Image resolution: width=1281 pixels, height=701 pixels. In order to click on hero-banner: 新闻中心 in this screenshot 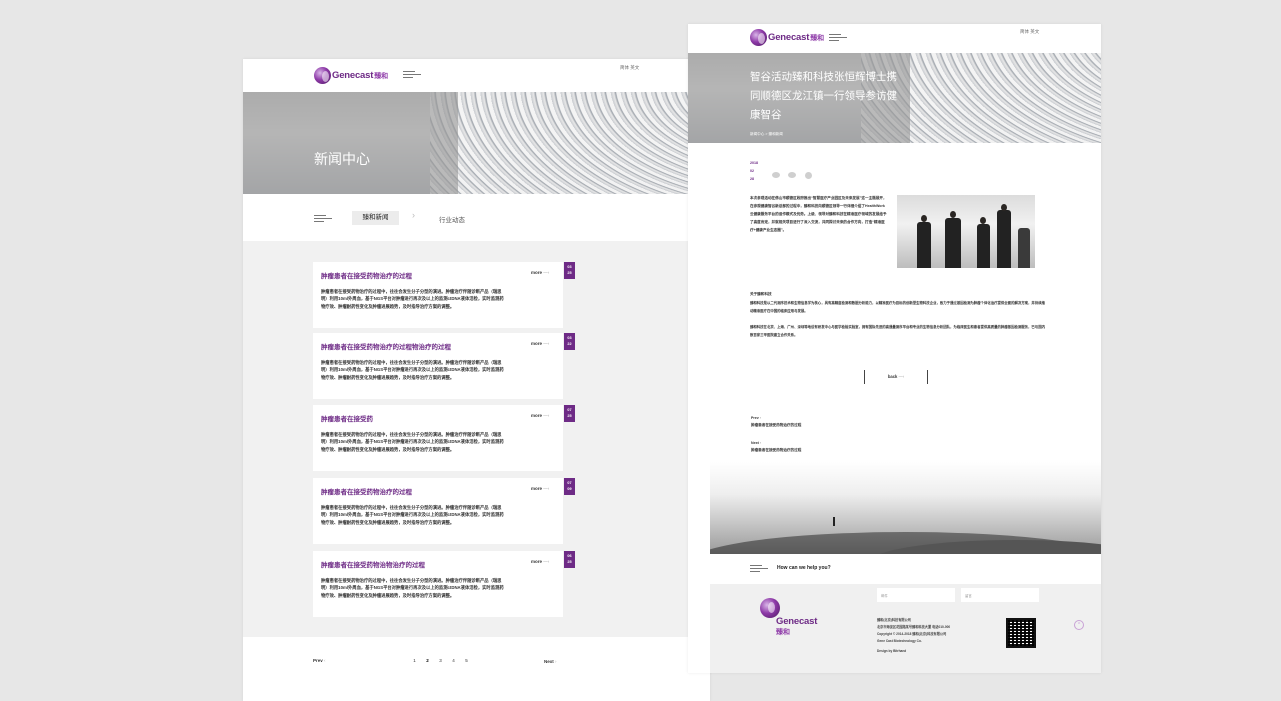, I will do `click(476, 143)`.